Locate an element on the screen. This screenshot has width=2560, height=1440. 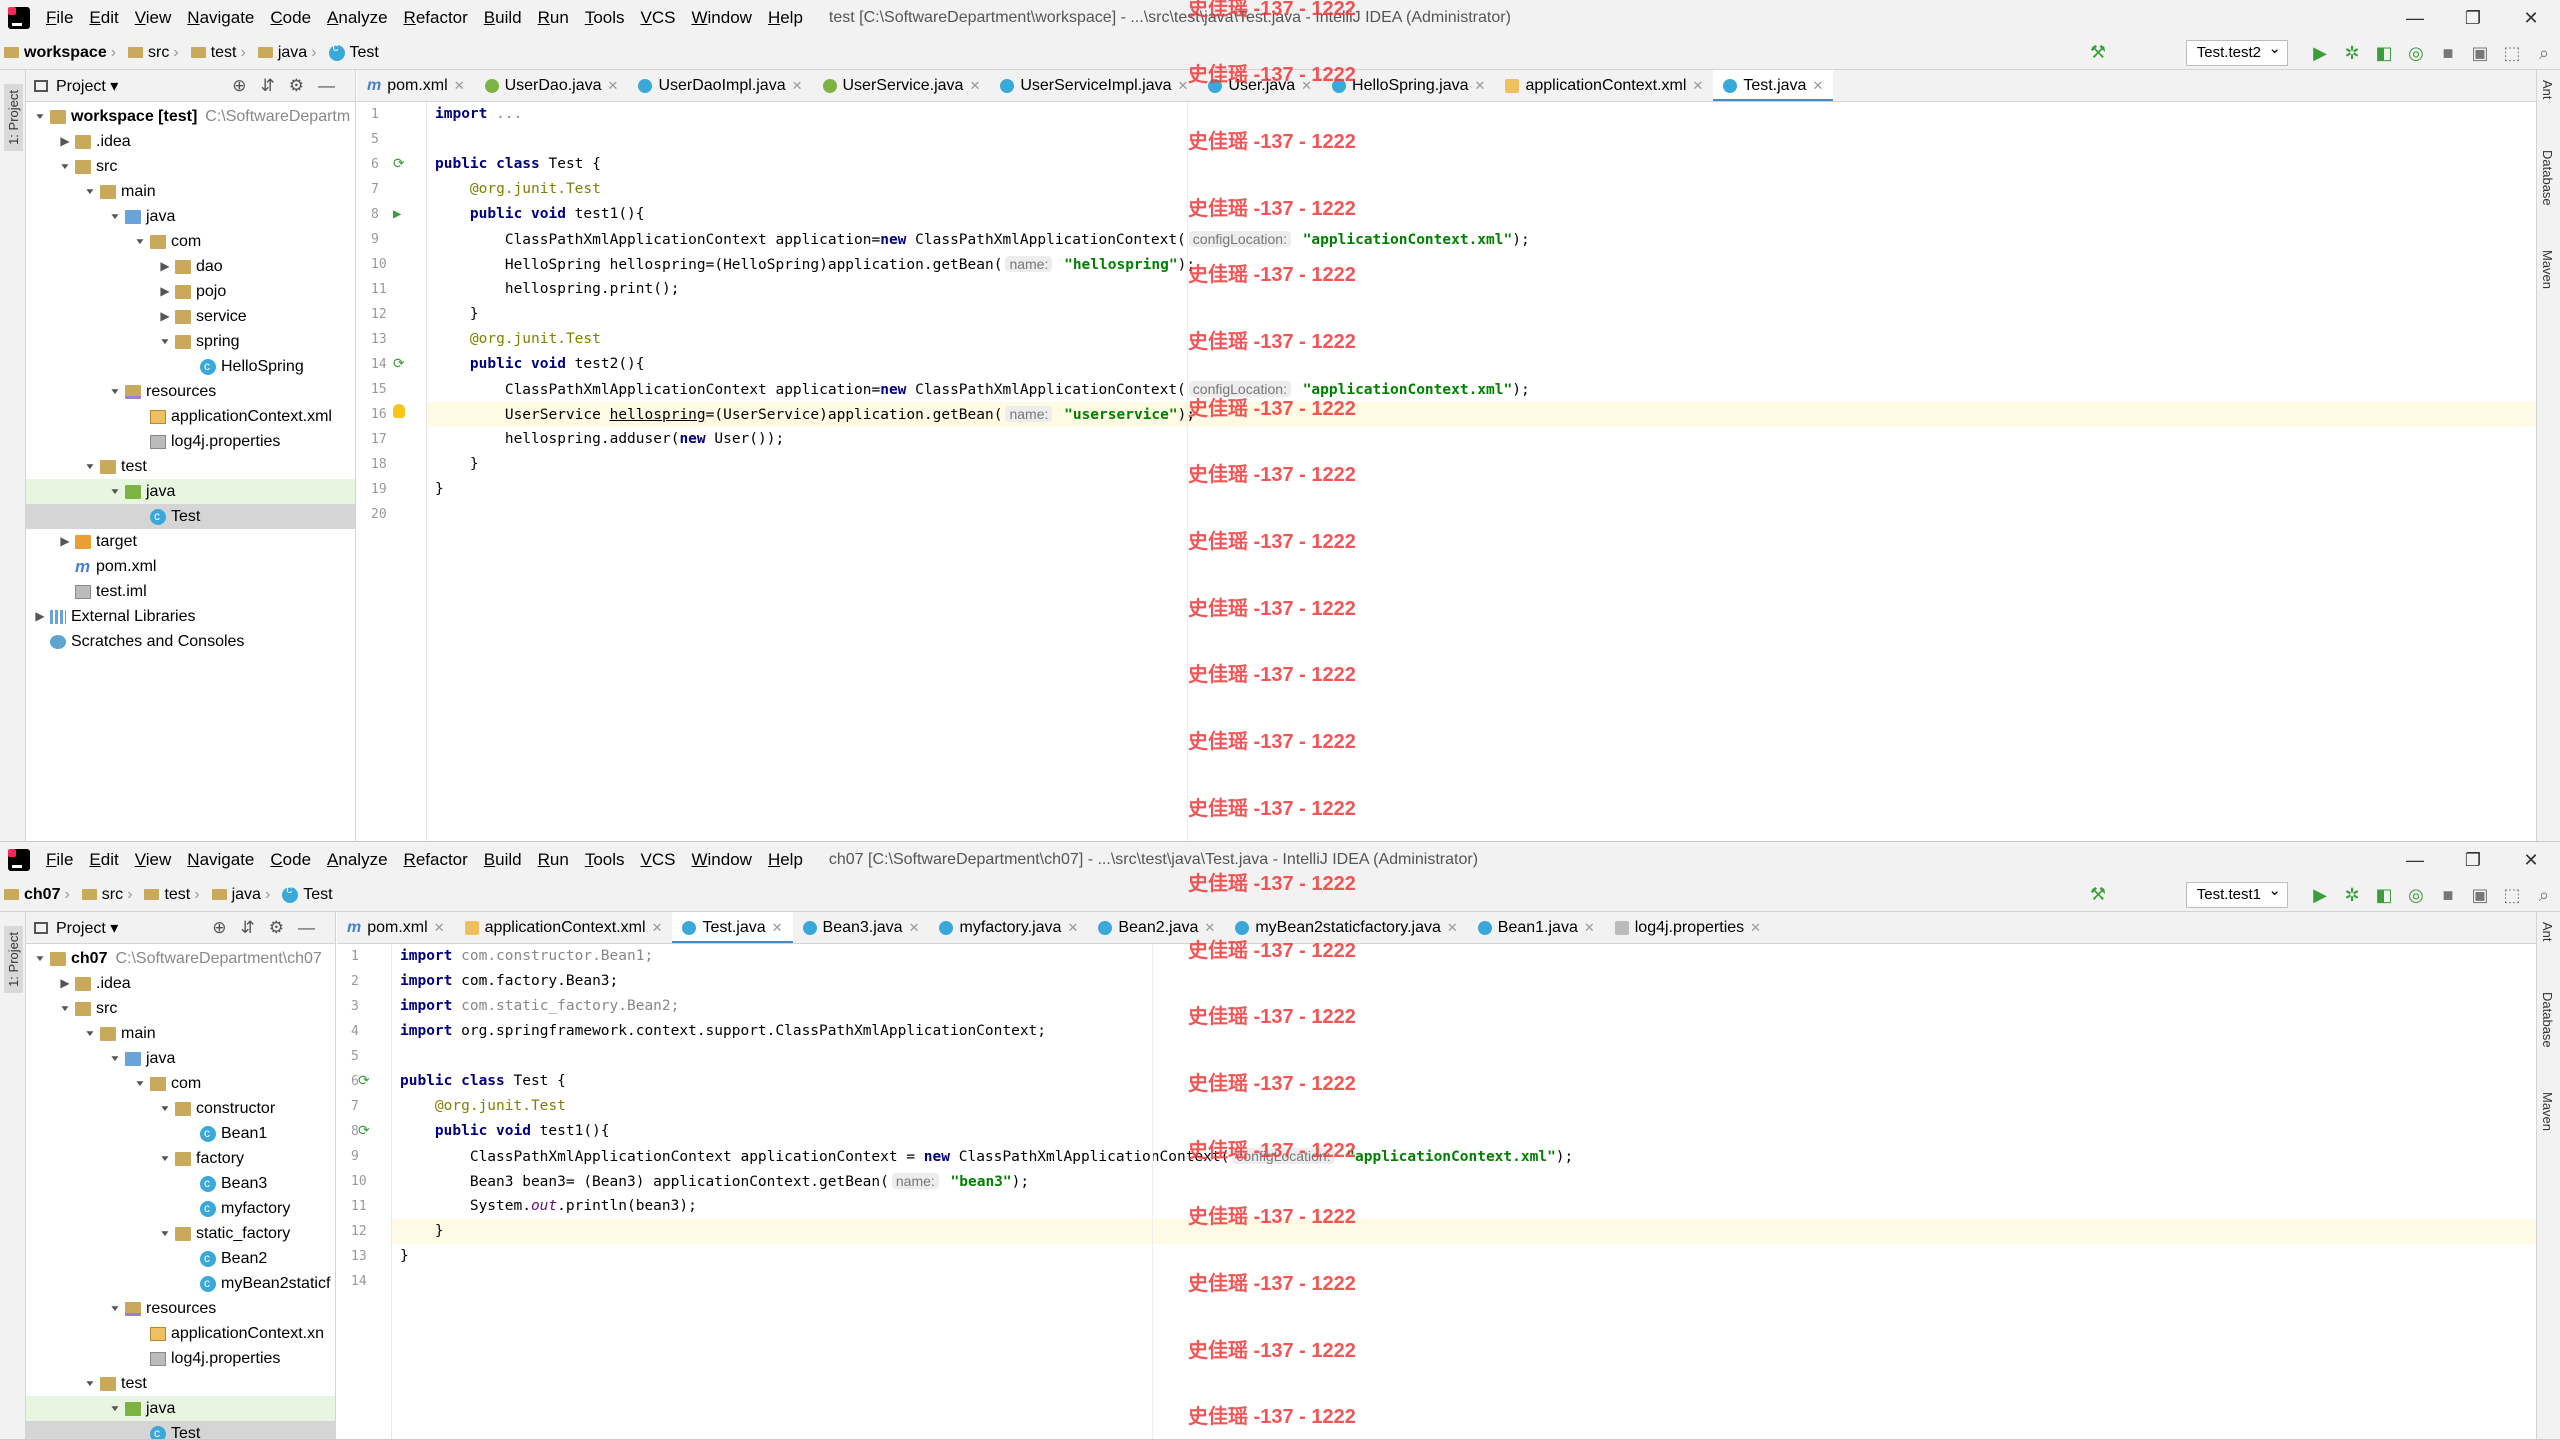
editor-tab: Bean1.java ✕ is located at coordinates (1536, 927).